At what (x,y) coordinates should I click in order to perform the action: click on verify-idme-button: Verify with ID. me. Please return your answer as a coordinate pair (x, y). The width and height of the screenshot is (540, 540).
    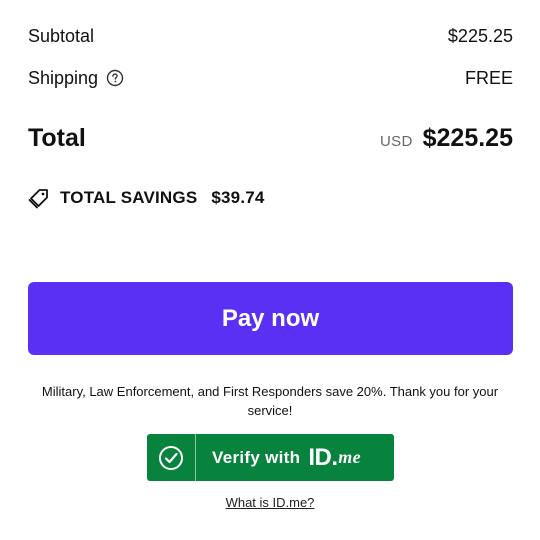
    Looking at the image, I should click on (270, 457).